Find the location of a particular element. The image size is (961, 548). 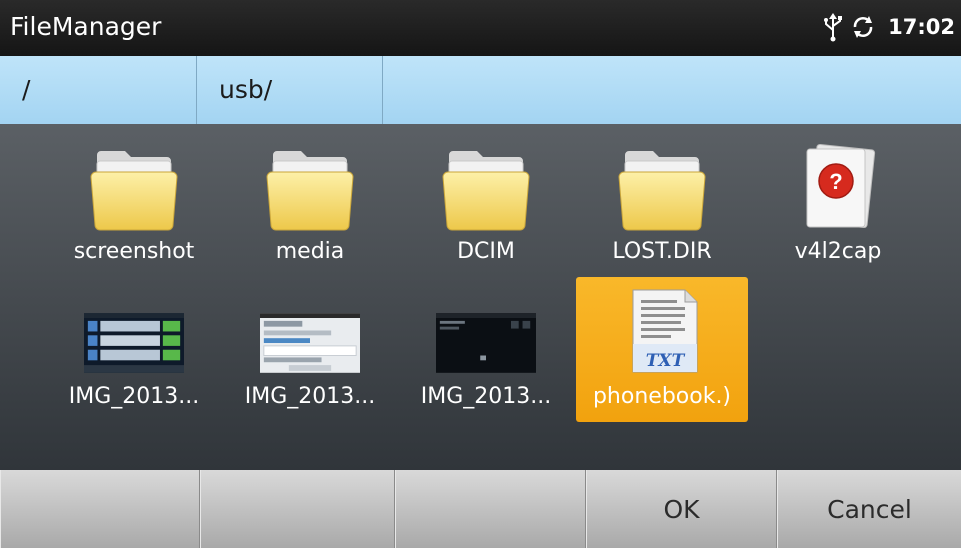

file-name: phonebook.) is located at coordinates (662, 396).